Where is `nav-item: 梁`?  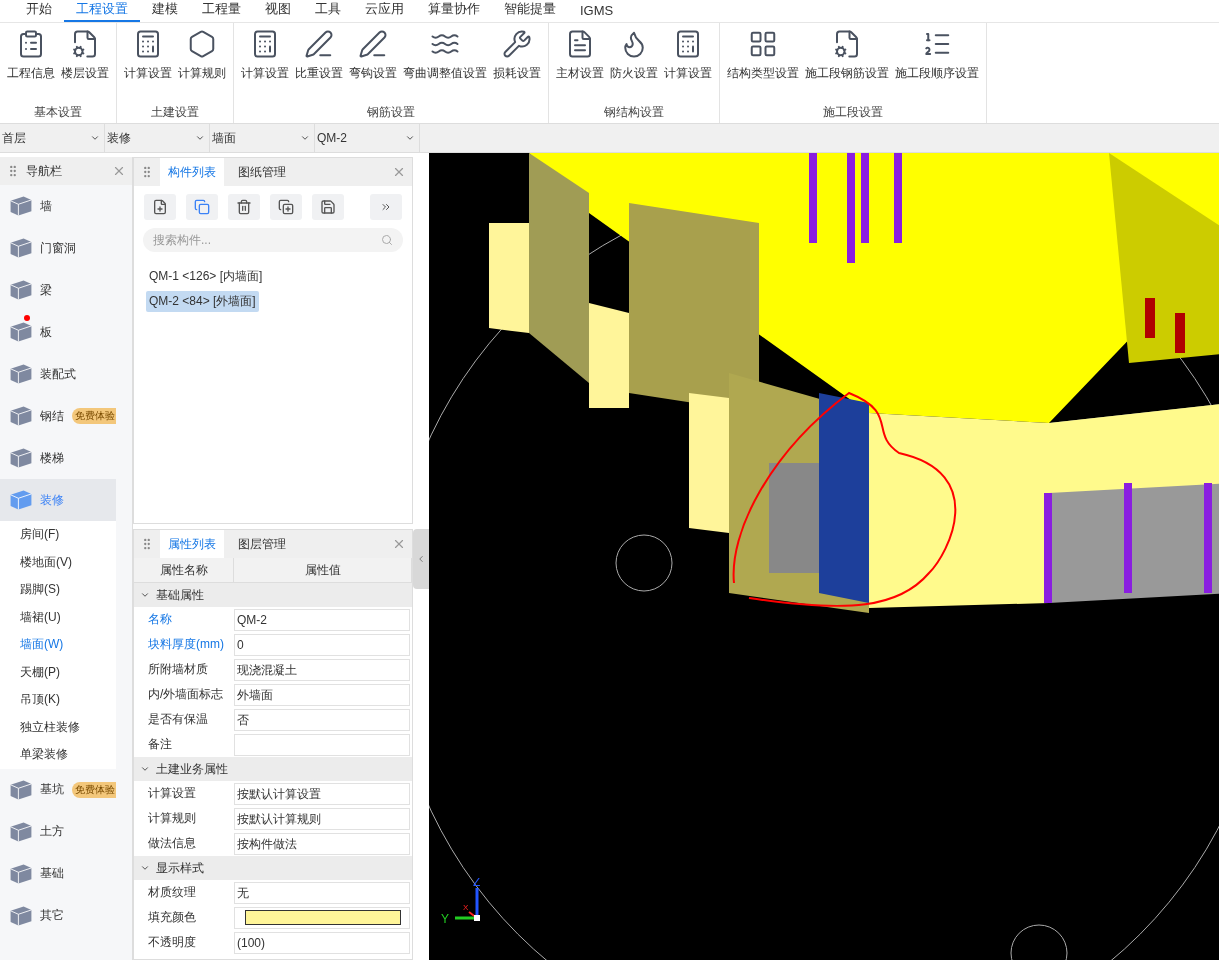 nav-item: 梁 is located at coordinates (58, 290).